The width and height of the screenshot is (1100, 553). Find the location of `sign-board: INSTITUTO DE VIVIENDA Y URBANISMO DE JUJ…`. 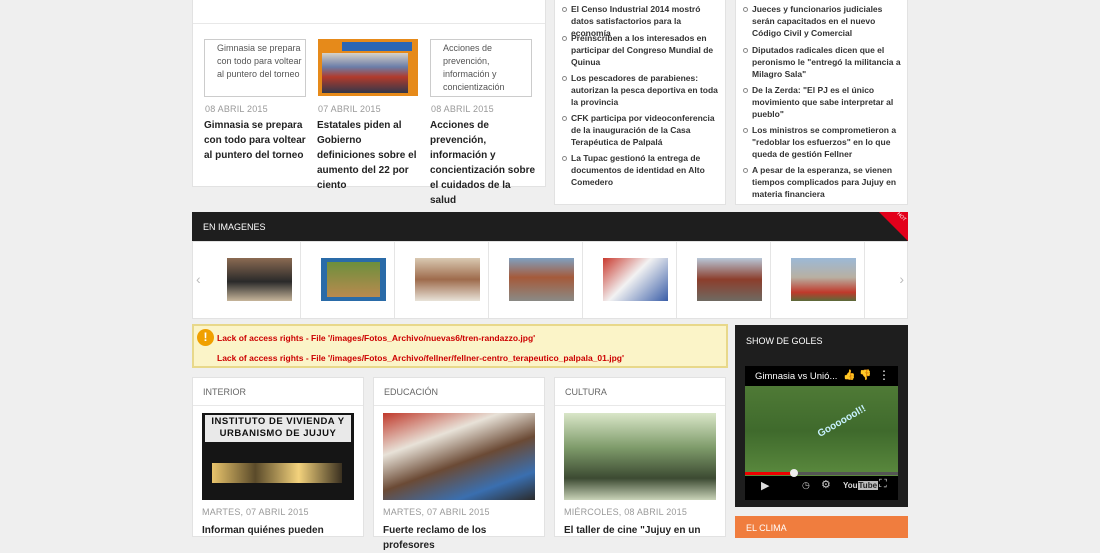

sign-board: INSTITUTO DE VIVIENDA Y URBANISMO DE JUJ… is located at coordinates (278, 428).